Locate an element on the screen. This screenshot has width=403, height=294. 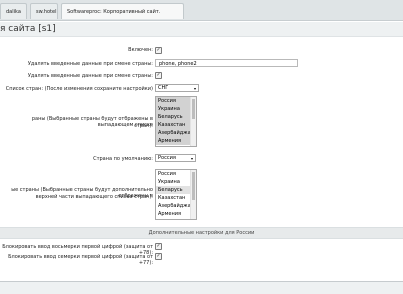
tab-corporate-site: Softwareproc: Корпоративный сайт. is located at coordinates (122, 11).